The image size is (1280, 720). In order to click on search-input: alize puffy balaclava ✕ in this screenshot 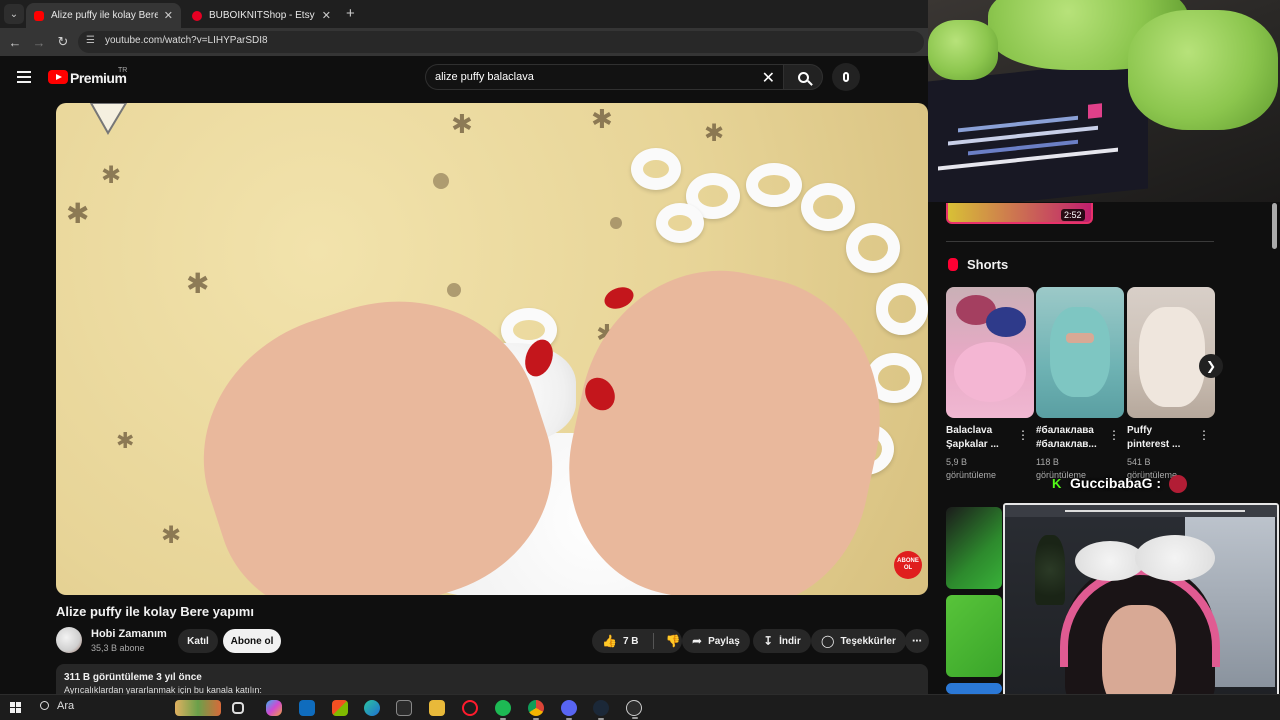, I will do `click(604, 77)`.